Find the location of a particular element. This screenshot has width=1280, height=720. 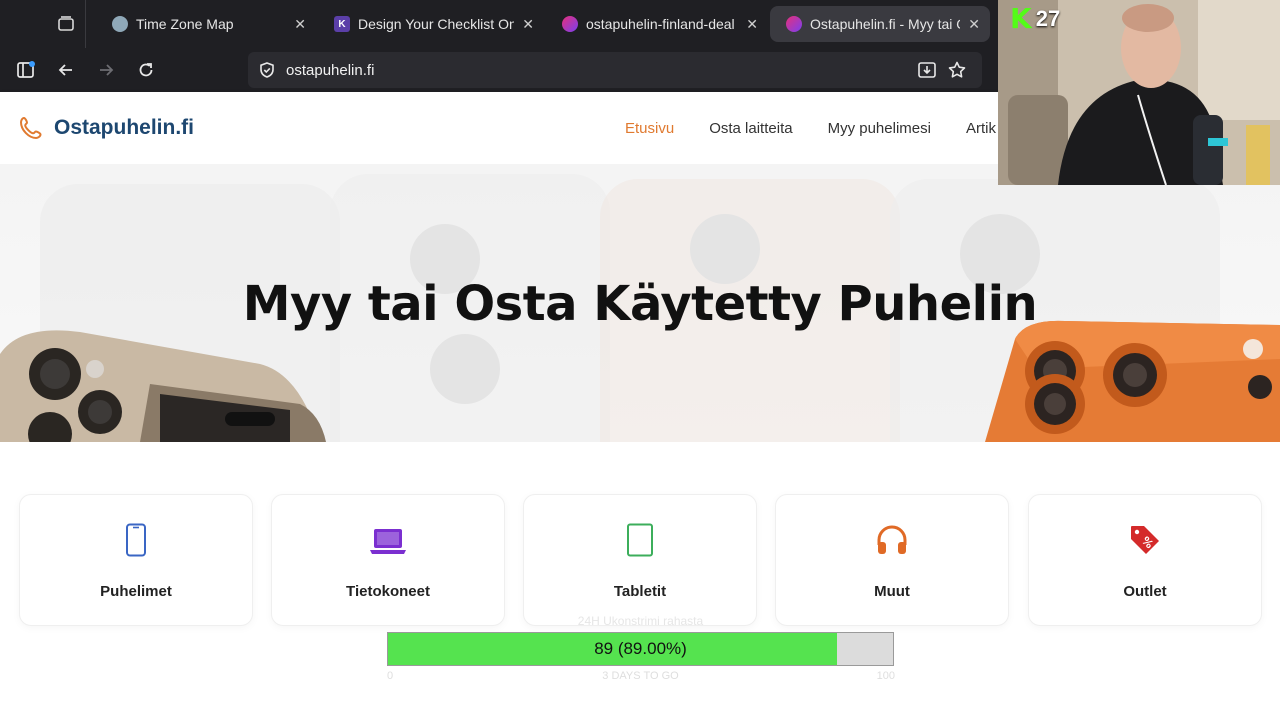

nav-osta-laitteita: Osta laitteita is located at coordinates (750, 128).